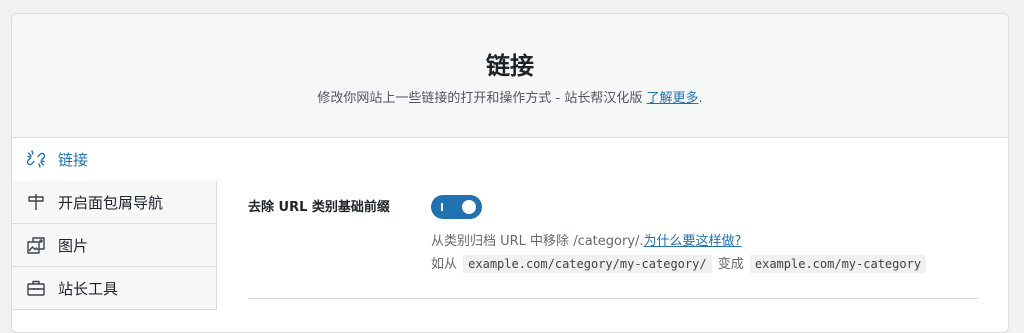 The image size is (1024, 333). Describe the element at coordinates (442, 207) in the screenshot. I see `toggle-on-indicator` at that location.